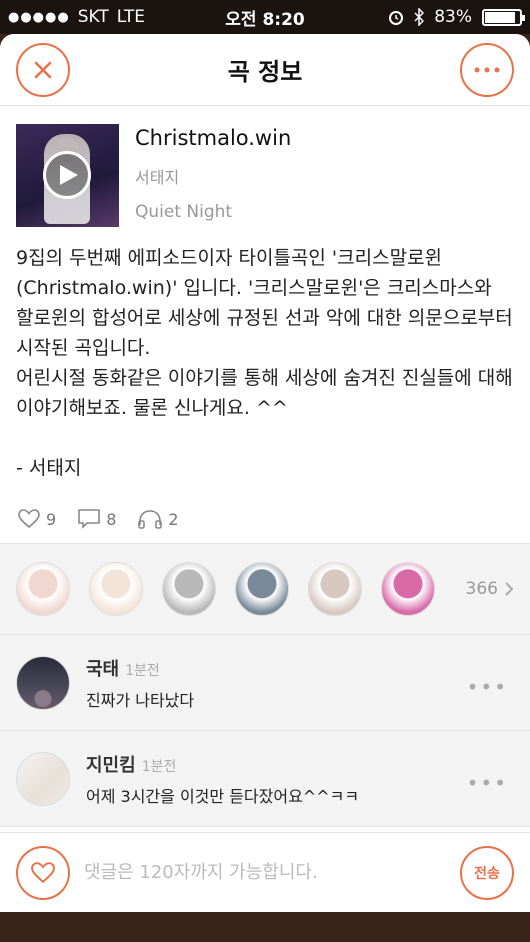 Image resolution: width=530 pixels, height=942 pixels. Describe the element at coordinates (265, 17) in the screenshot. I see `status-bar: ●●●●● SKT LTE 오전 8:20 83%` at that location.